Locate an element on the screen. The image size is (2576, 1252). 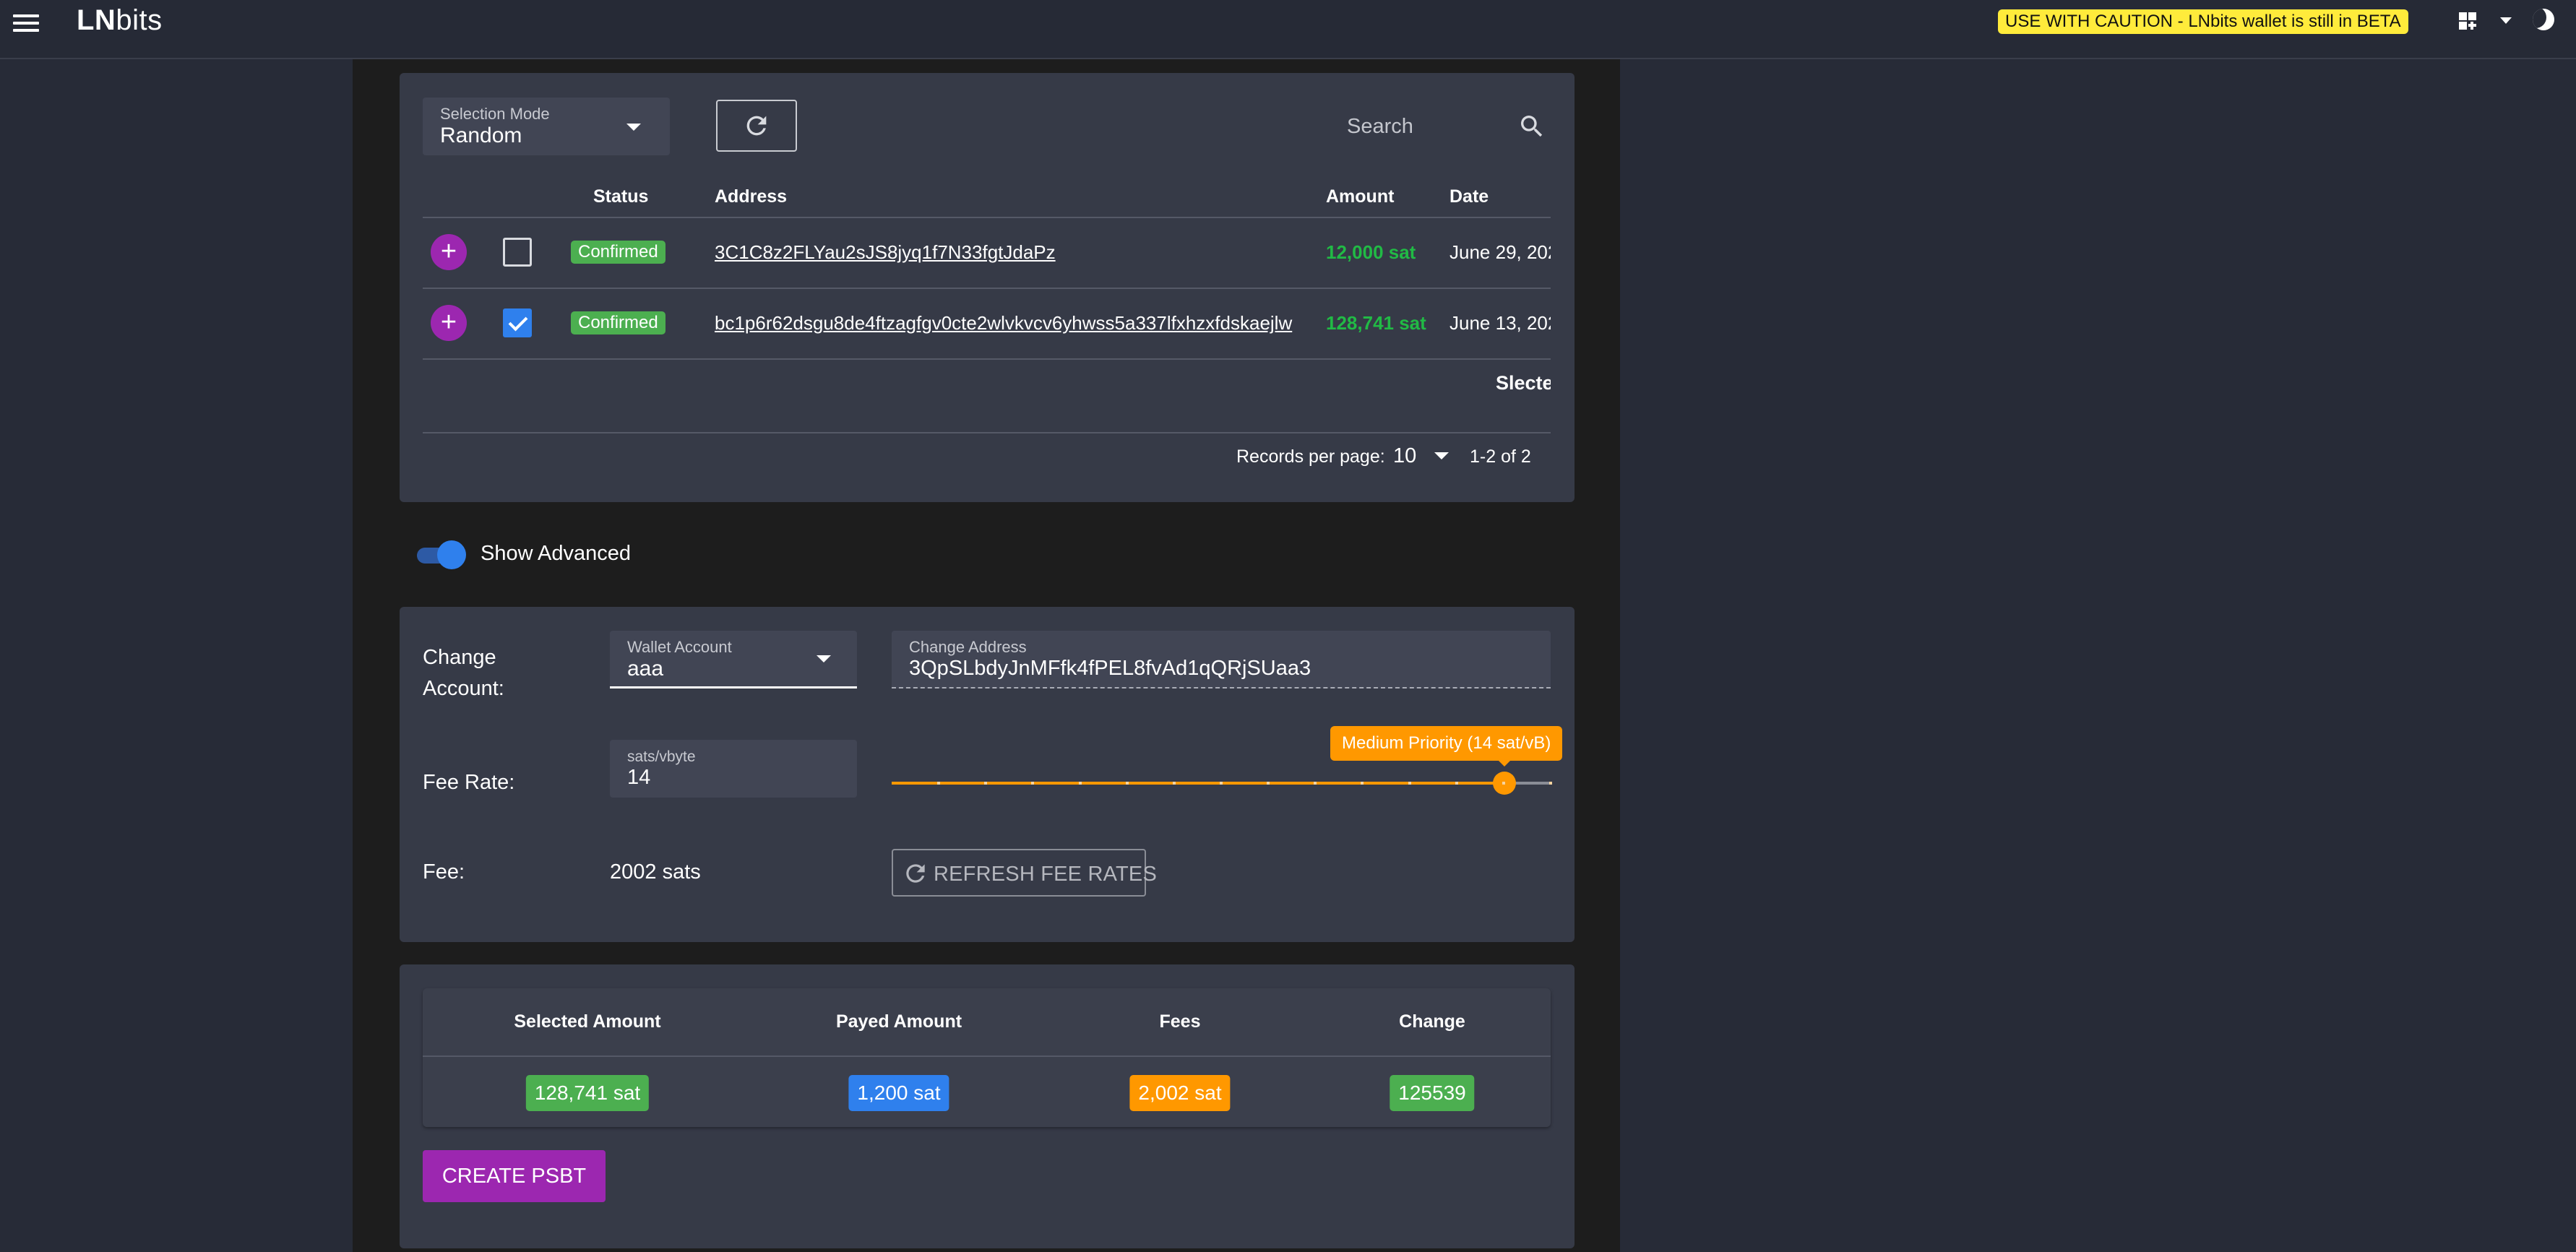
column-header-date: Date is located at coordinates (1469, 196).